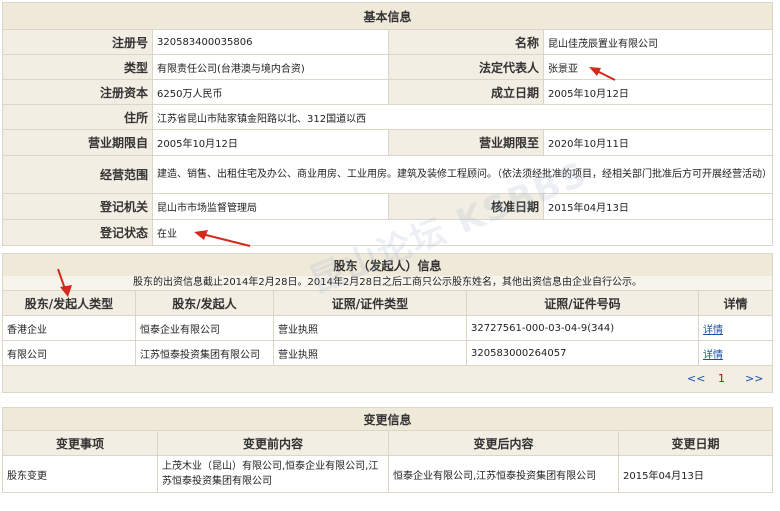  What do you see at coordinates (658, 42) in the screenshot?
I see `name-value: 昆山佳茂辰置业有限公司` at bounding box center [658, 42].